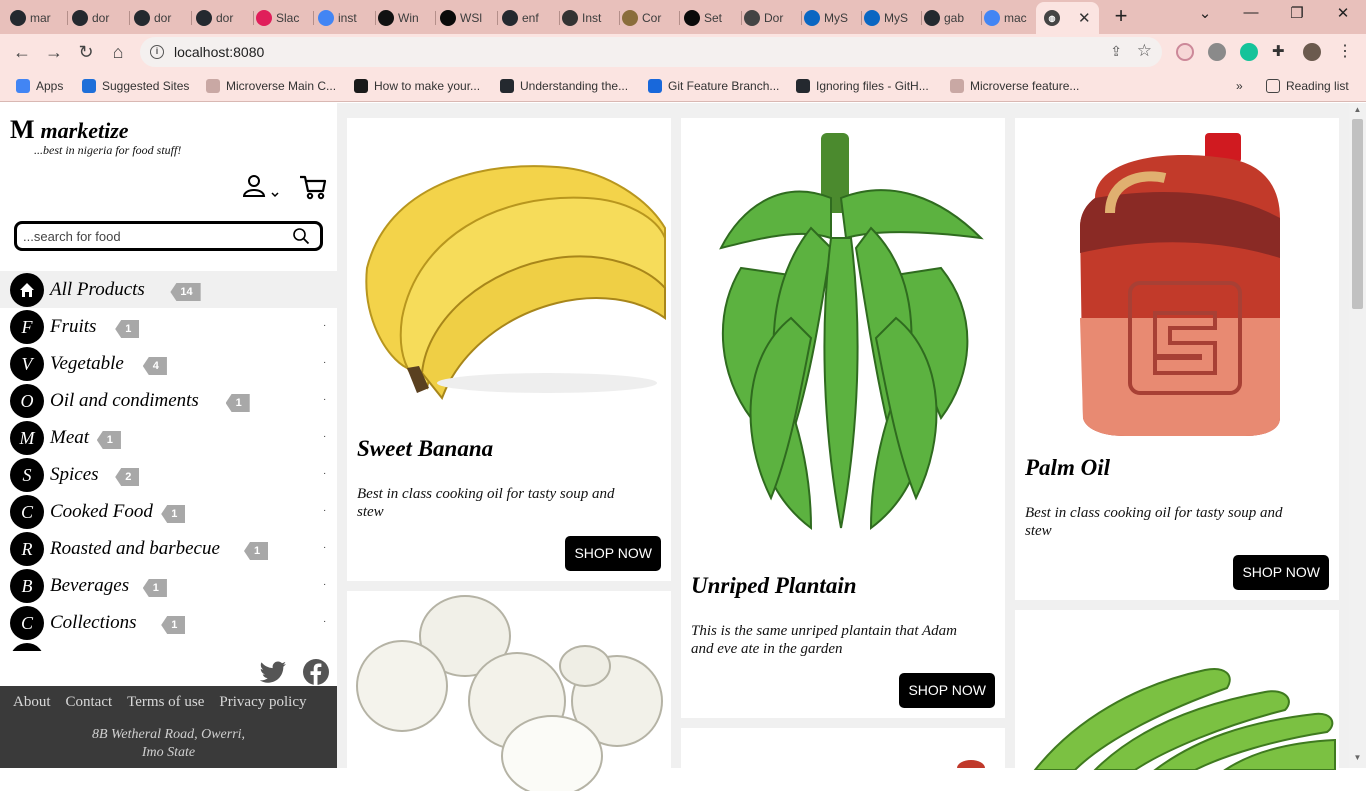 Image resolution: width=1366 pixels, height=791 pixels. I want to click on product-title: Sweet Banana, so click(425, 449).